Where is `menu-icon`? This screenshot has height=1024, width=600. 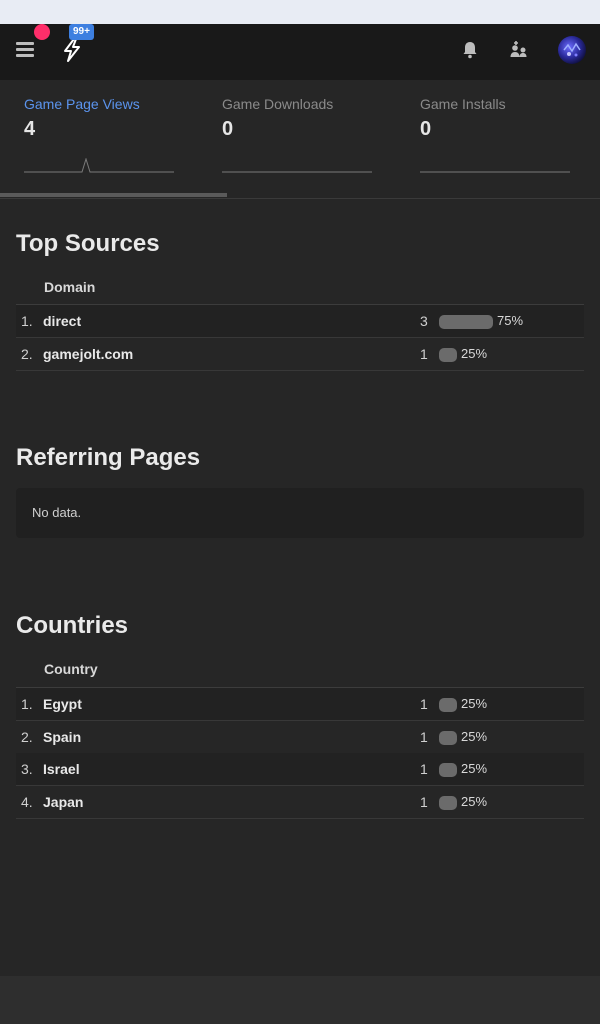
menu-icon is located at coordinates (25, 50).